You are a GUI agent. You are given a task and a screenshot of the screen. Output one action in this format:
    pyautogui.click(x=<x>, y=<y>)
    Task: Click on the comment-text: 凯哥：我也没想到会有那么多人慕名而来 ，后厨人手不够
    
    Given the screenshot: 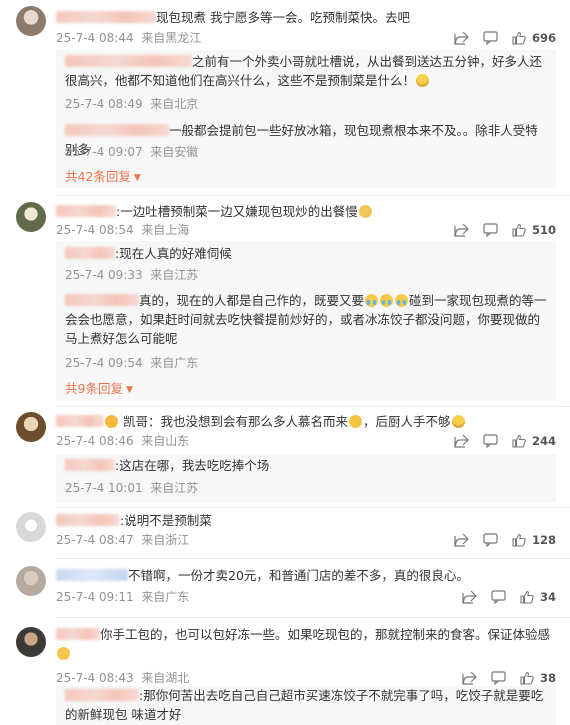 What is the action you would take?
    pyautogui.click(x=306, y=421)
    